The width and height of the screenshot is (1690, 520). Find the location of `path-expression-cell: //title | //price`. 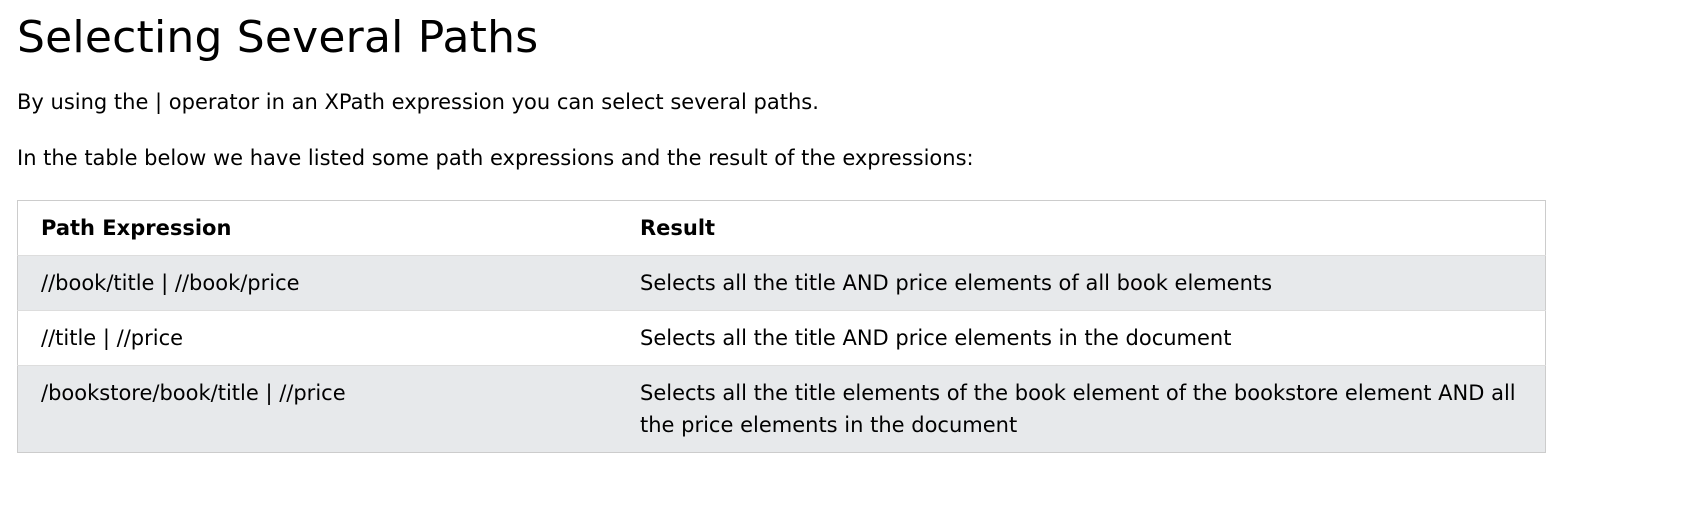

path-expression-cell: //title | //price is located at coordinates (112, 338).